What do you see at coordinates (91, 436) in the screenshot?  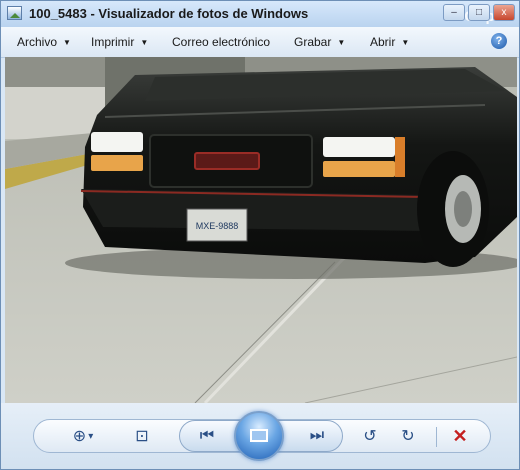 I see `chevron-down-icon: ▾` at bounding box center [91, 436].